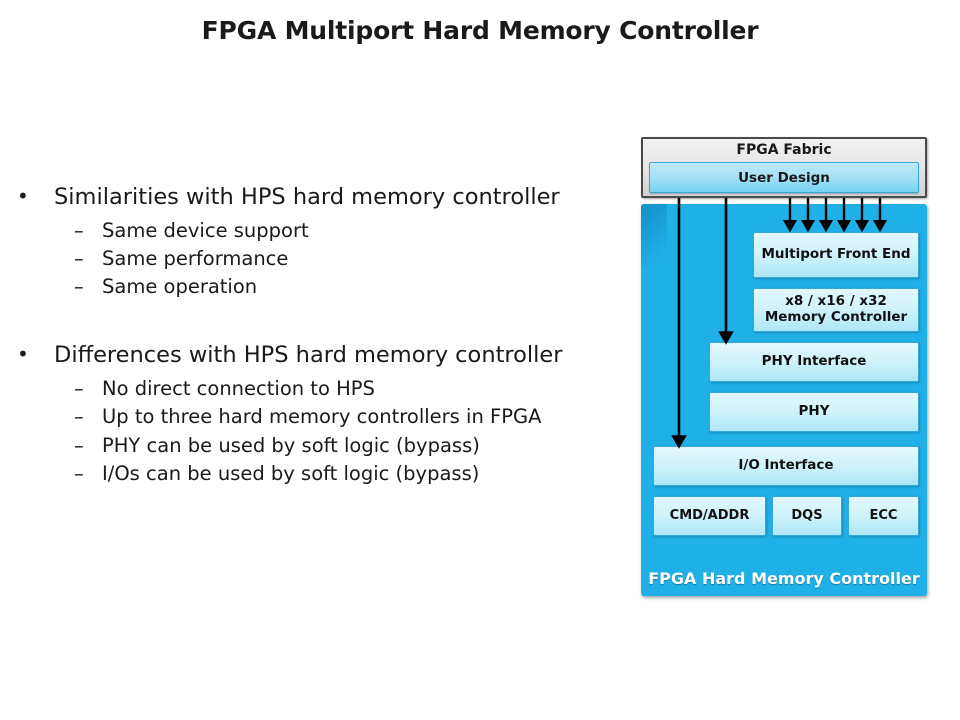  I want to click on block-phy-interface: PHY Interface, so click(814, 362).